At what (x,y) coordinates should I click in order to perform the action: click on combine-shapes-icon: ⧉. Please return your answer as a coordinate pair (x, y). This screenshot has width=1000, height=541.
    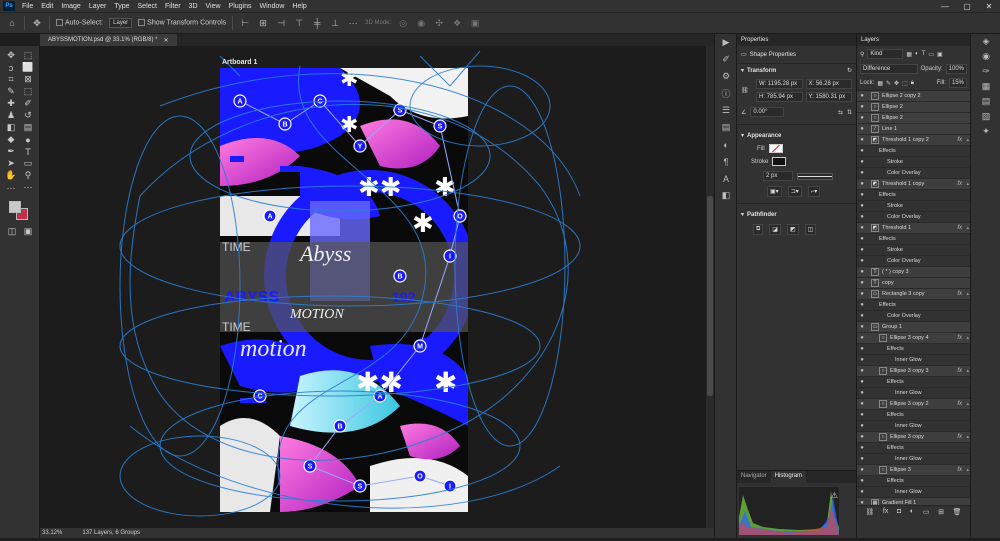
    Looking at the image, I should click on (758, 229).